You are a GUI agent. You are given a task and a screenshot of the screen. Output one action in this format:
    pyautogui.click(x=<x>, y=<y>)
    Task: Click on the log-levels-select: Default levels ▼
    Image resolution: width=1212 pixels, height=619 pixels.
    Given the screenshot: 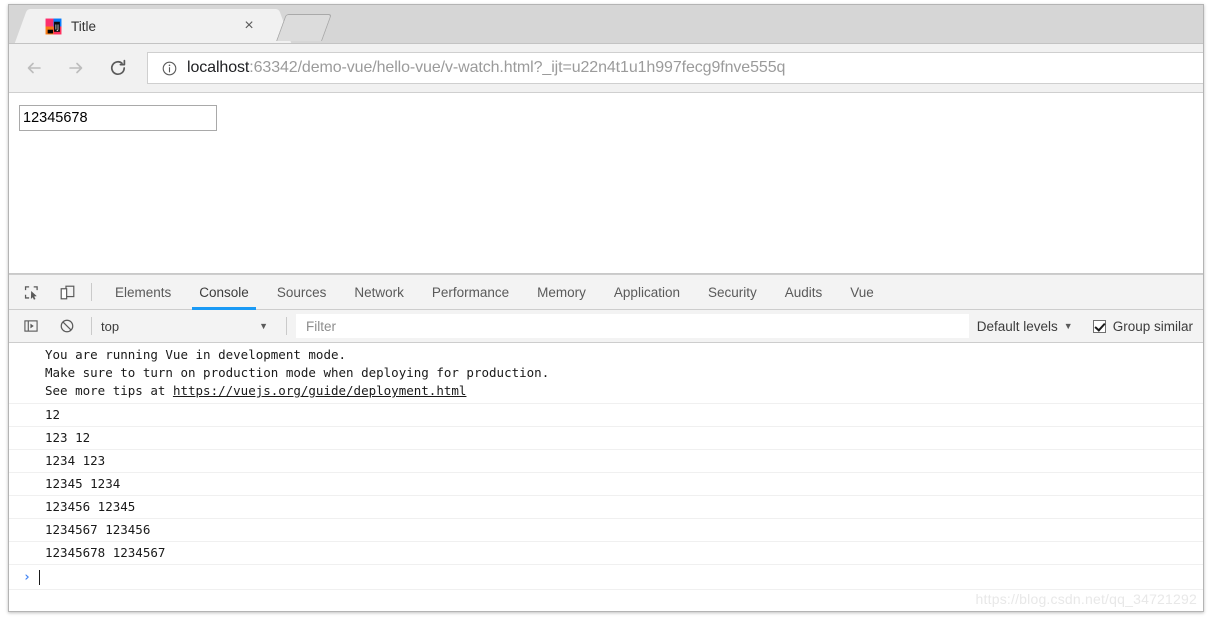 What is the action you would take?
    pyautogui.click(x=1028, y=326)
    